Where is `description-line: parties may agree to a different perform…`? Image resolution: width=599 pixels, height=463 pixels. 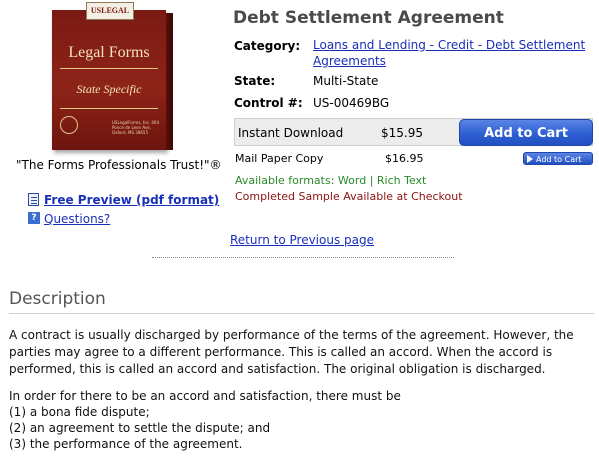 description-line: parties may agree to a different perform… is located at coordinates (281, 352).